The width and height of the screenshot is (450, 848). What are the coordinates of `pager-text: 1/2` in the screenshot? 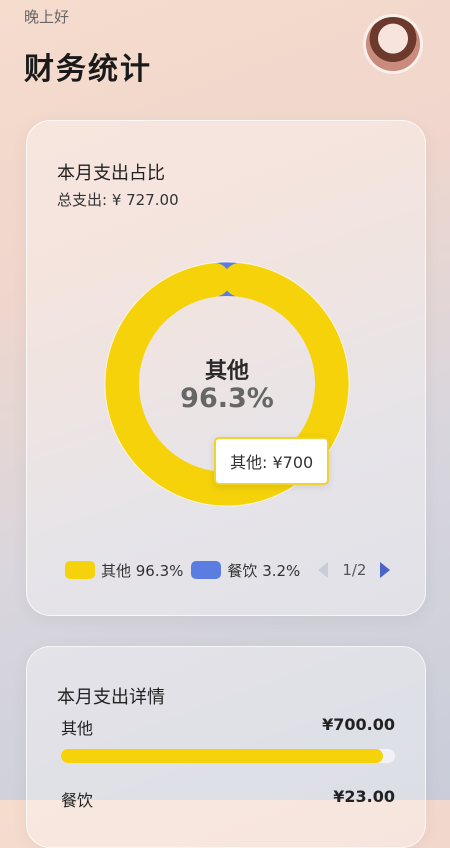 It's located at (354, 570).